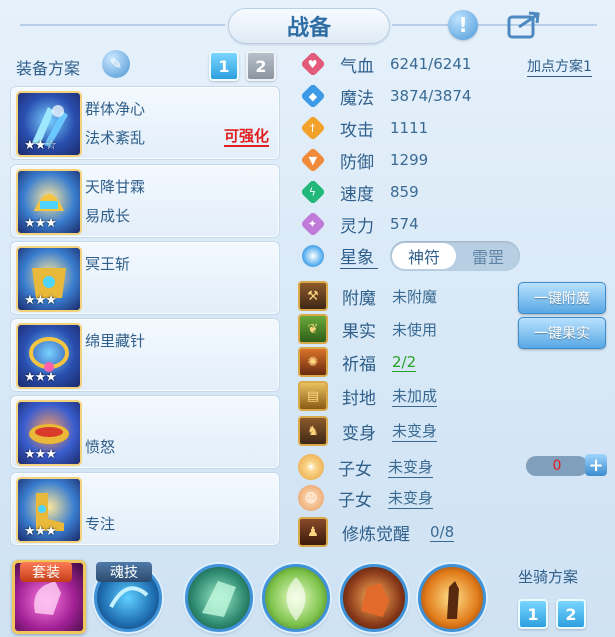 Image resolution: width=615 pixels, height=637 pixels. I want to click on equipment-name: 天降甘霖, so click(115, 187).